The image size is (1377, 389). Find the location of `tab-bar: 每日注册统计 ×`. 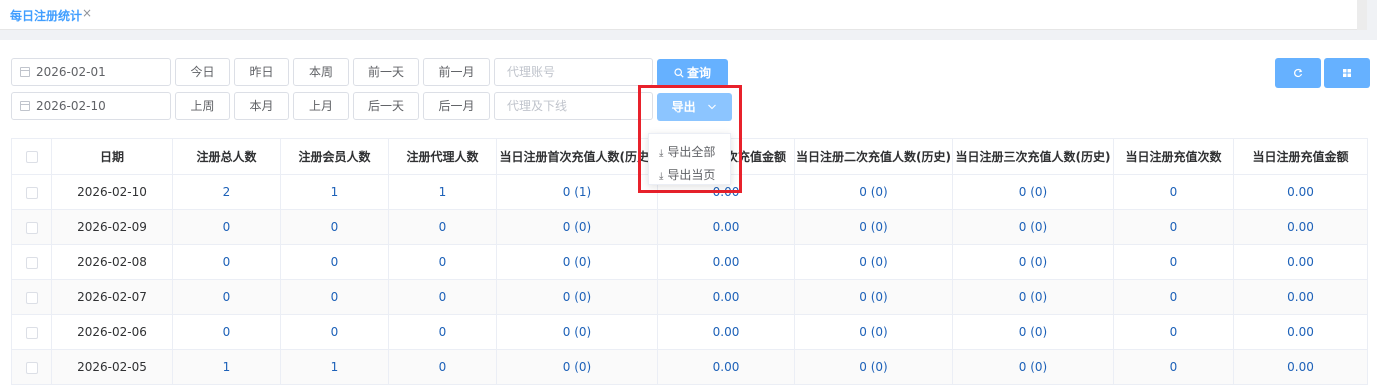

tab-bar: 每日注册统计 × is located at coordinates (683, 15).